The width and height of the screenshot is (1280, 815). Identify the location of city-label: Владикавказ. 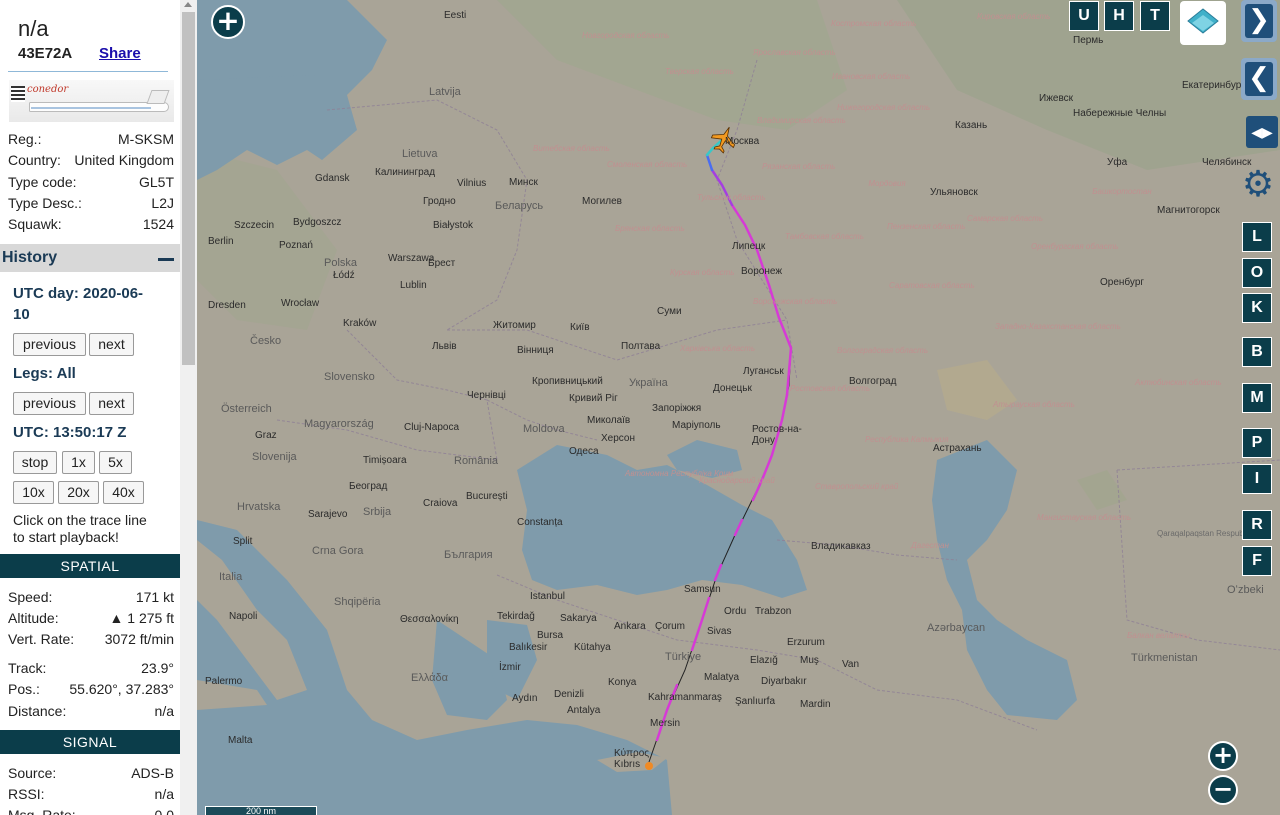
(841, 546).